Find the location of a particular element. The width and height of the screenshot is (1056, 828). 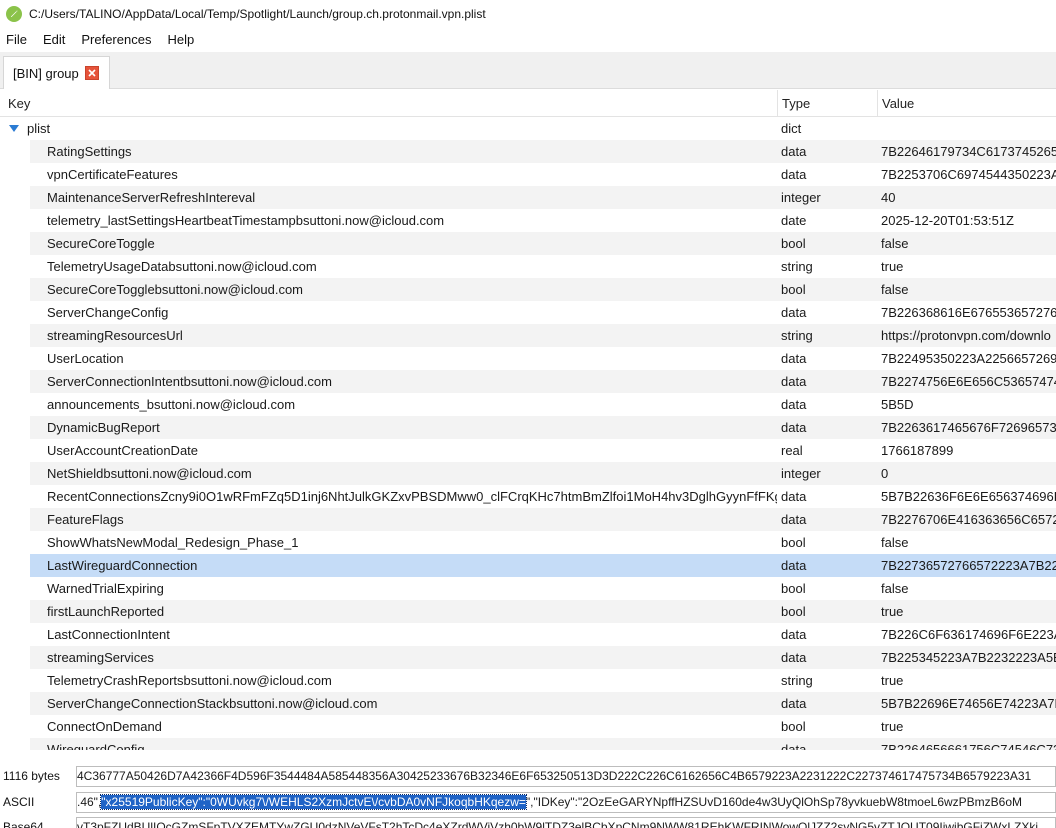

base64-label: Base64 is located at coordinates (23, 824).